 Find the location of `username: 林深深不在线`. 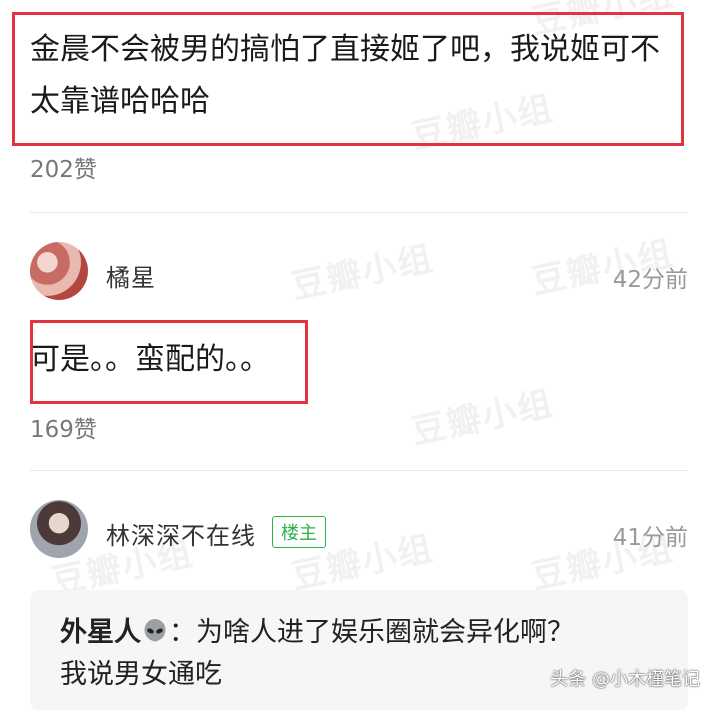

username: 林深深不在线 is located at coordinates (181, 533).